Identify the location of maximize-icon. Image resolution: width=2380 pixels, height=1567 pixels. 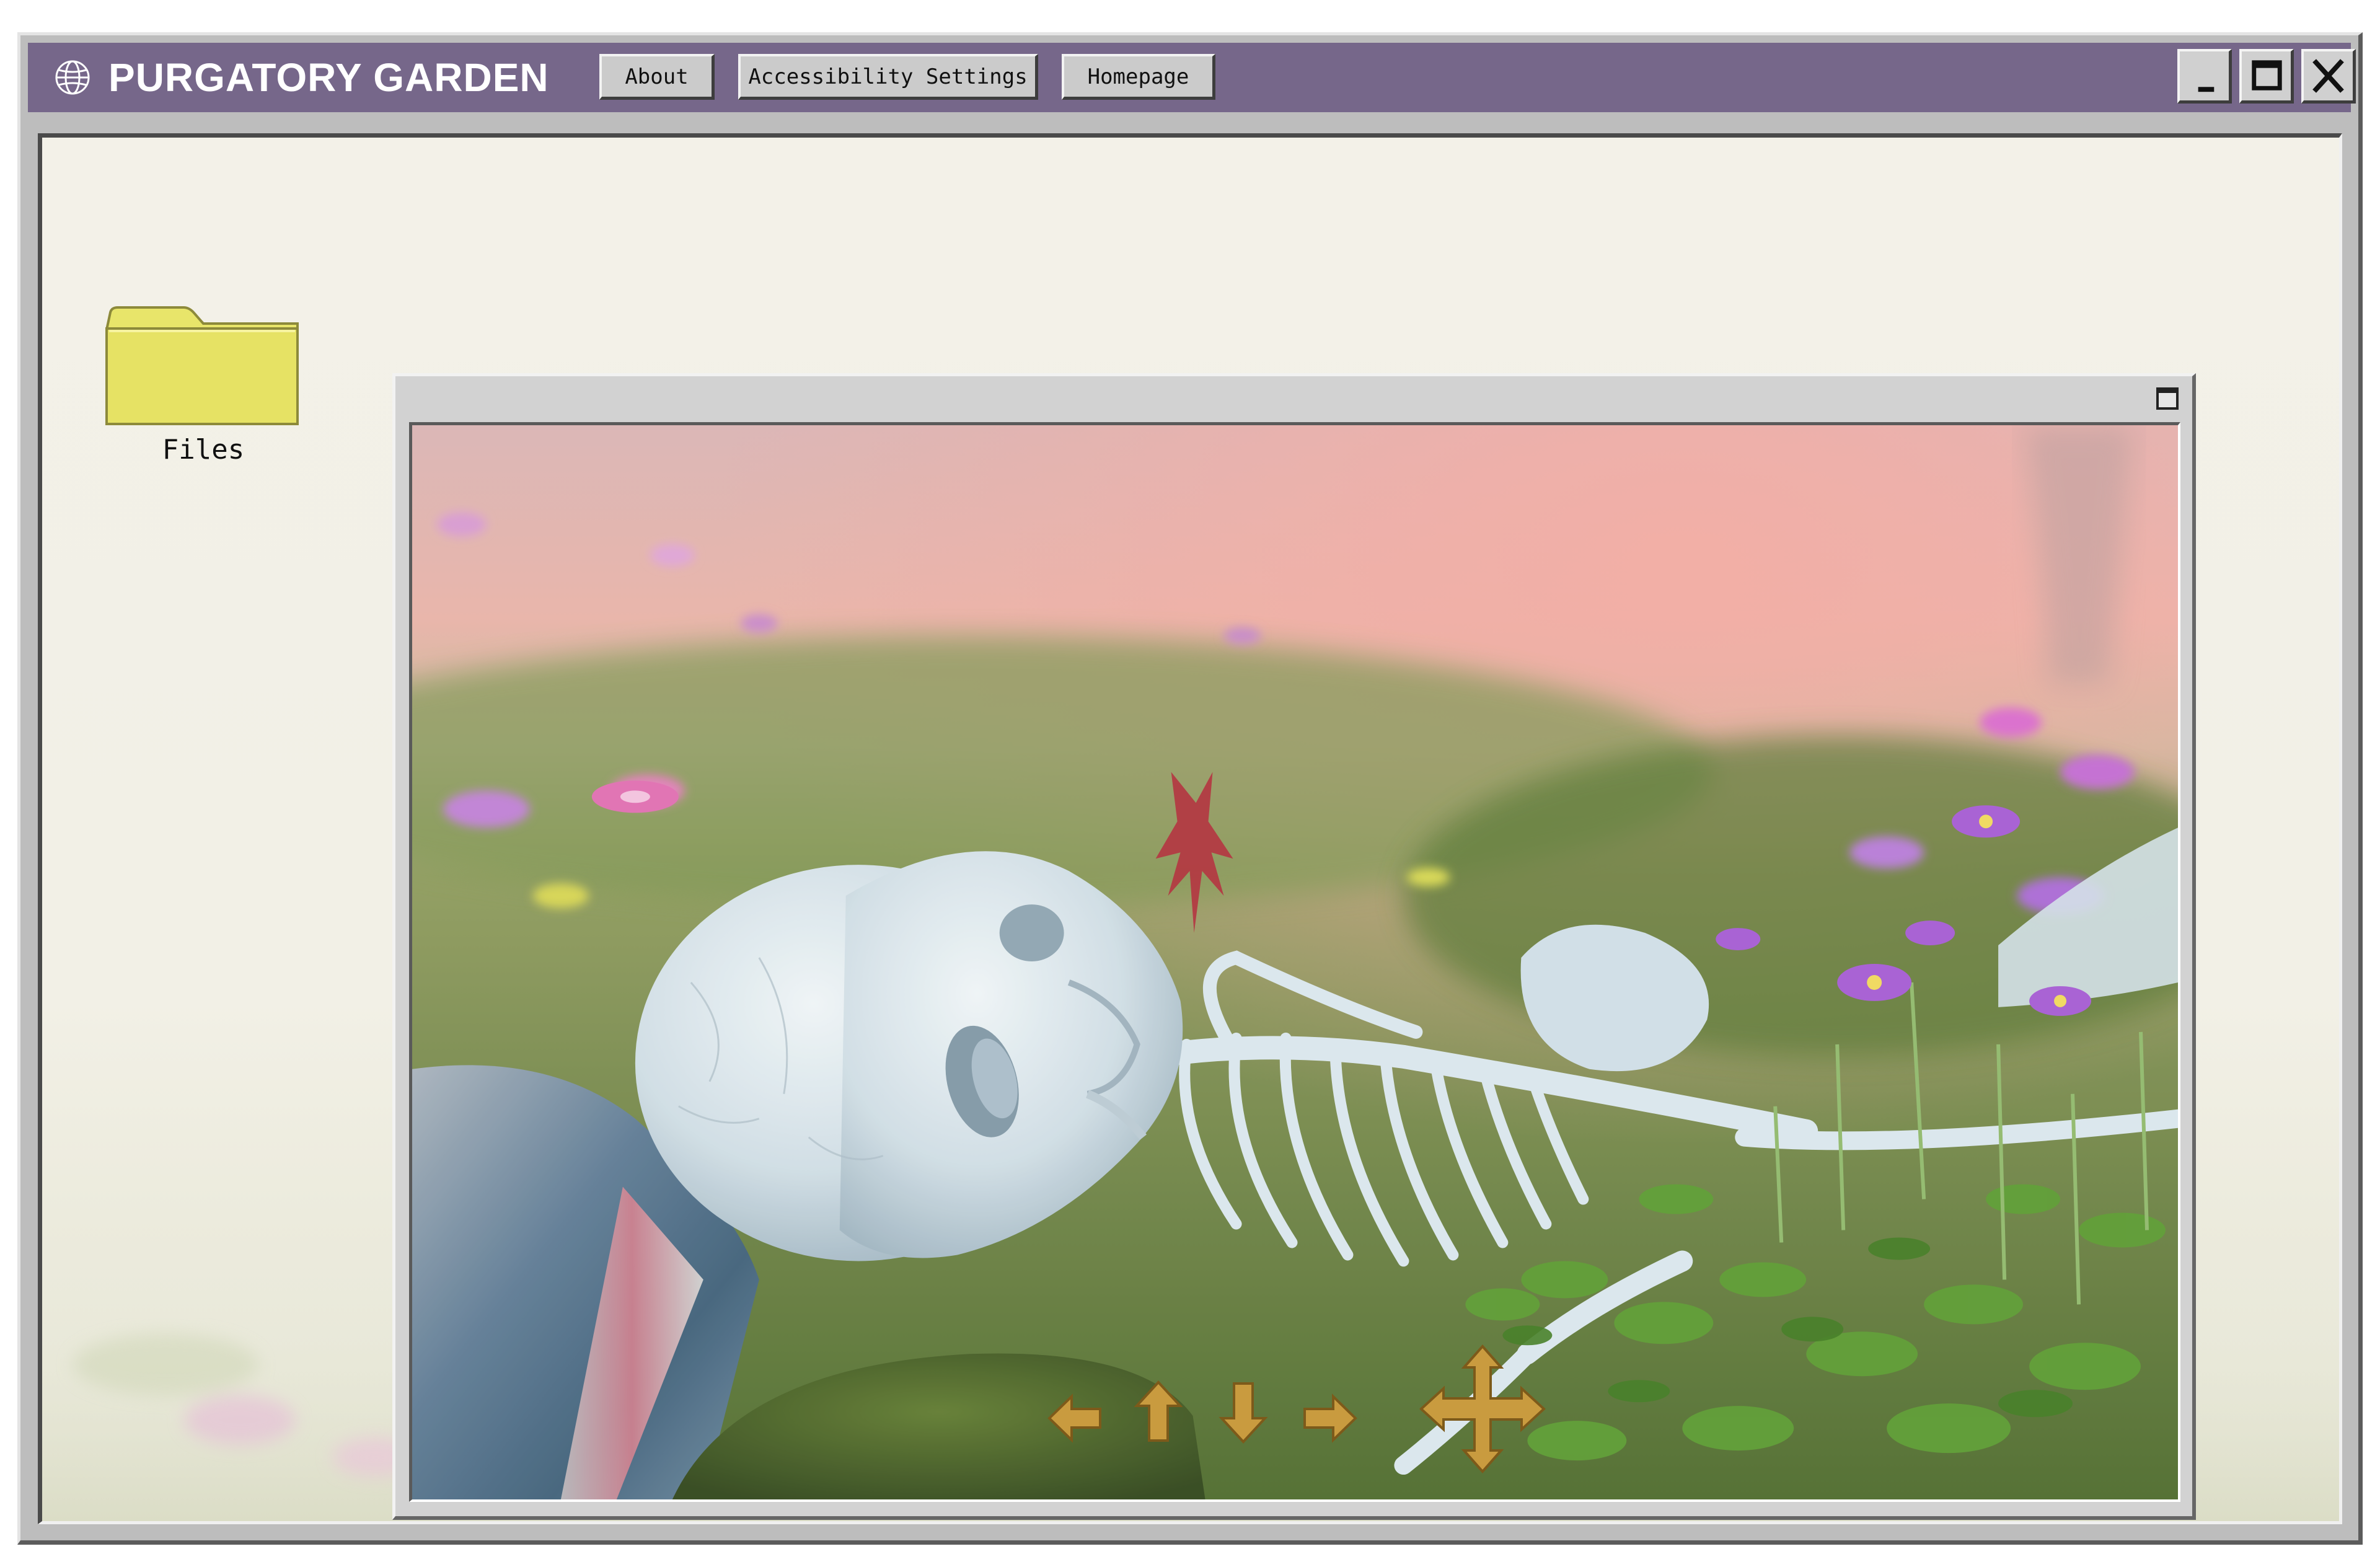
(2267, 75).